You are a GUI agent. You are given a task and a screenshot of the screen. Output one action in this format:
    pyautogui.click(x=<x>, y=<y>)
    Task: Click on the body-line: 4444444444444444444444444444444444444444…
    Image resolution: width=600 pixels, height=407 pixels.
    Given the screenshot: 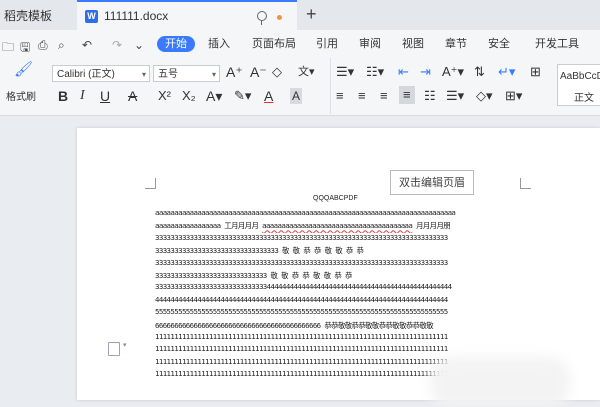 What is the action you would take?
    pyautogui.click(x=301, y=299)
    